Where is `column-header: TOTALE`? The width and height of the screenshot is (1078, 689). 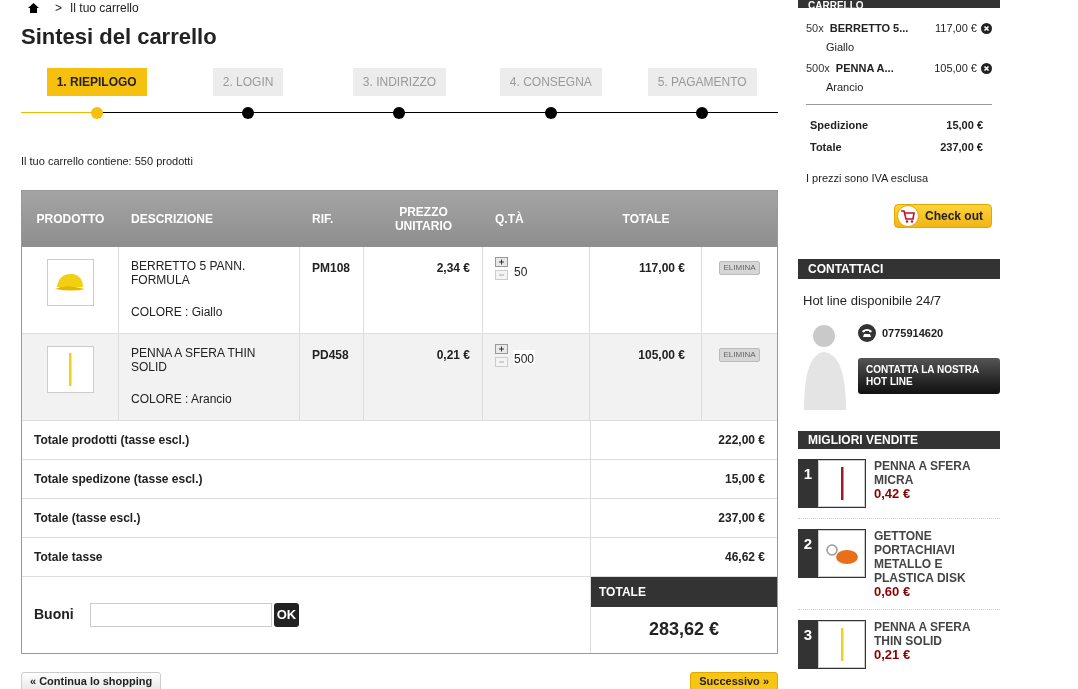
column-header: TOTALE is located at coordinates (646, 218).